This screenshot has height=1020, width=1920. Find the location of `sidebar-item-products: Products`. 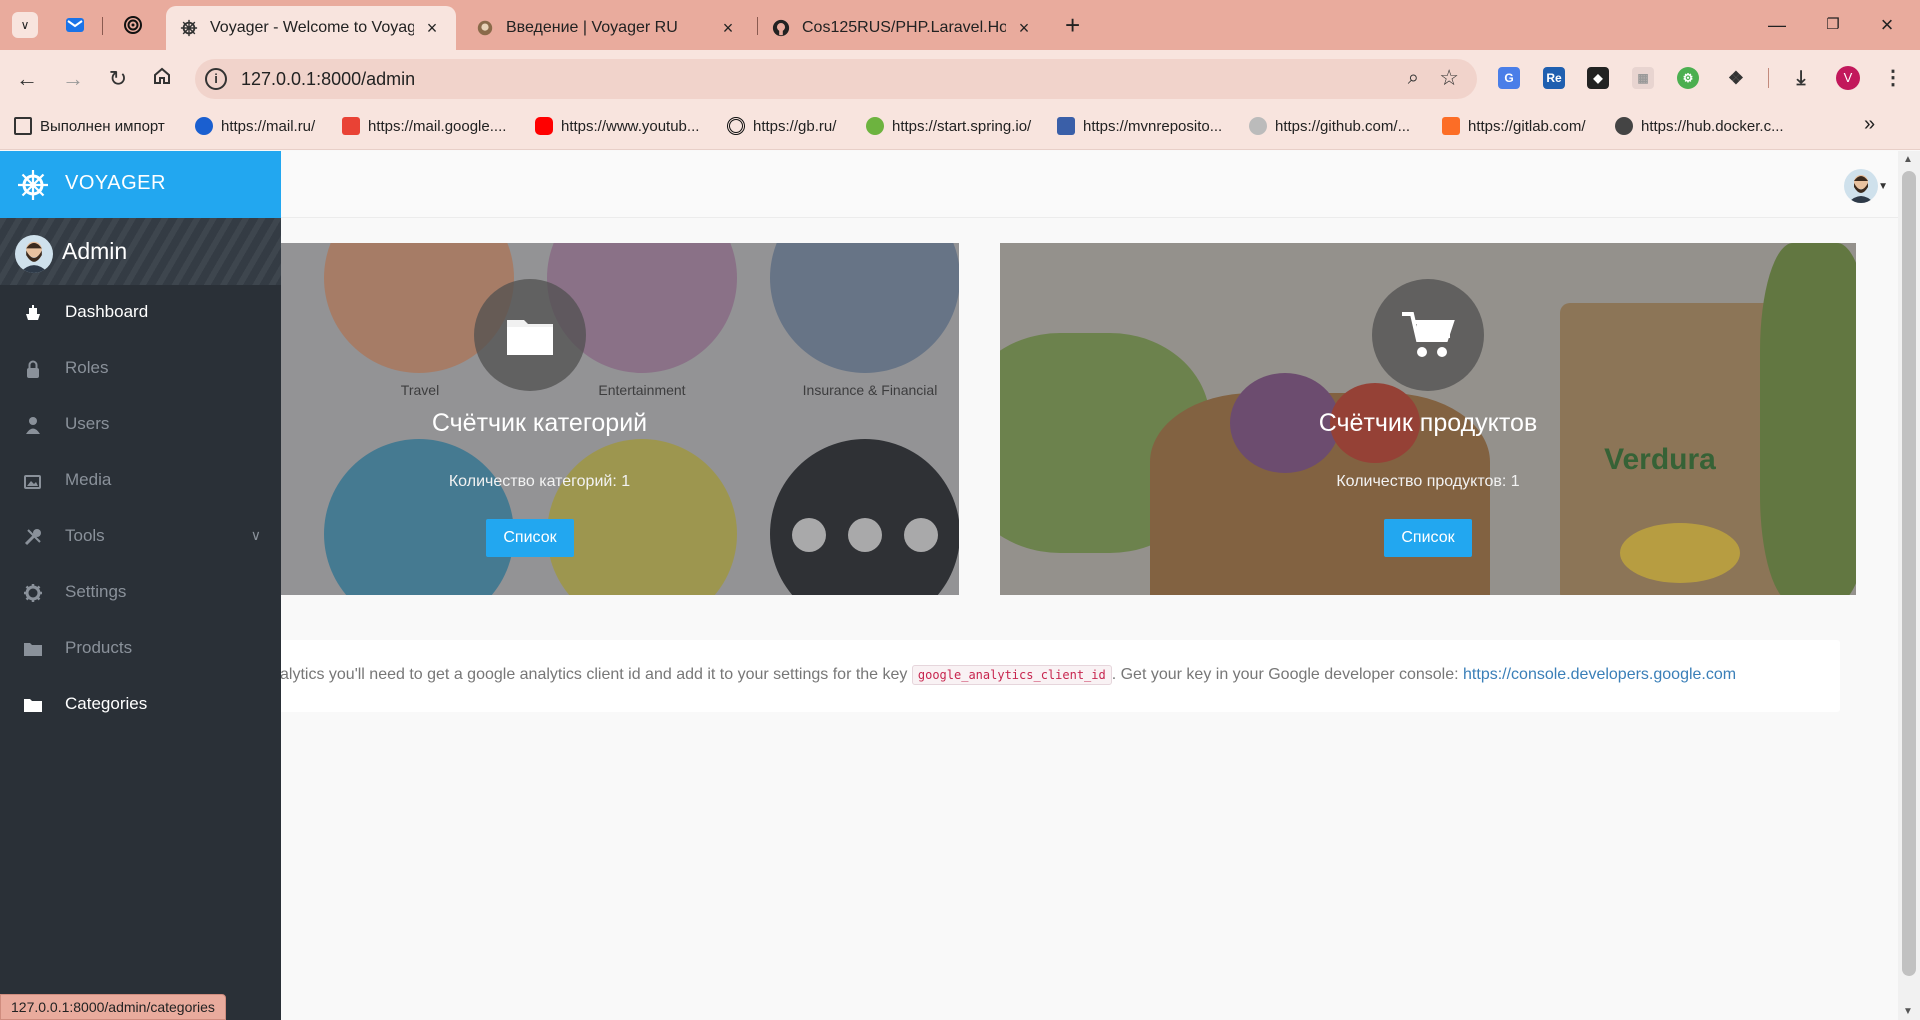

sidebar-item-products: Products is located at coordinates (140, 649).